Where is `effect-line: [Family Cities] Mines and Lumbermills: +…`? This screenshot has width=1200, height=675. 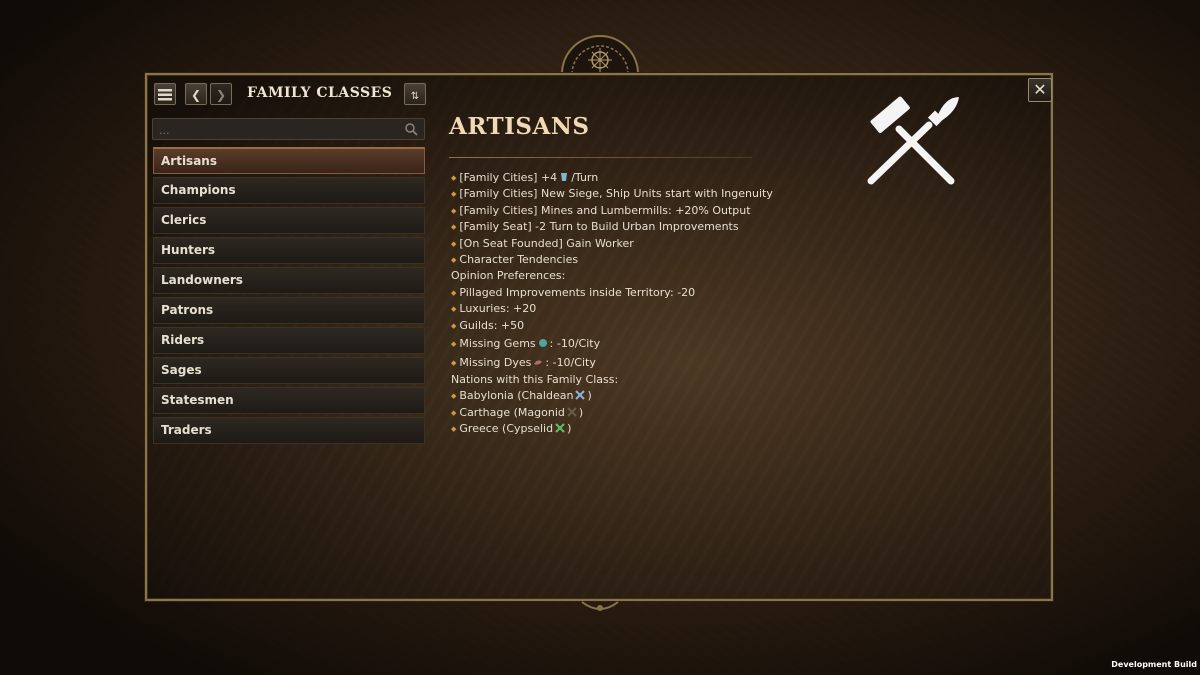
effect-line: [Family Cities] Mines and Lumbermills: +… is located at coordinates (661, 211).